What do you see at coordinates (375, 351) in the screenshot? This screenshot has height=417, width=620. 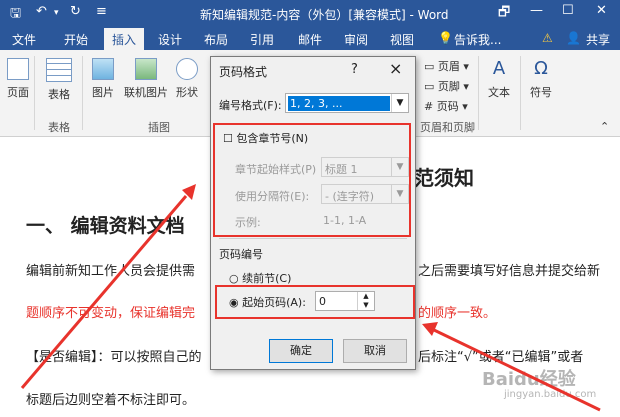 I see `cancel-button: 取消` at bounding box center [375, 351].